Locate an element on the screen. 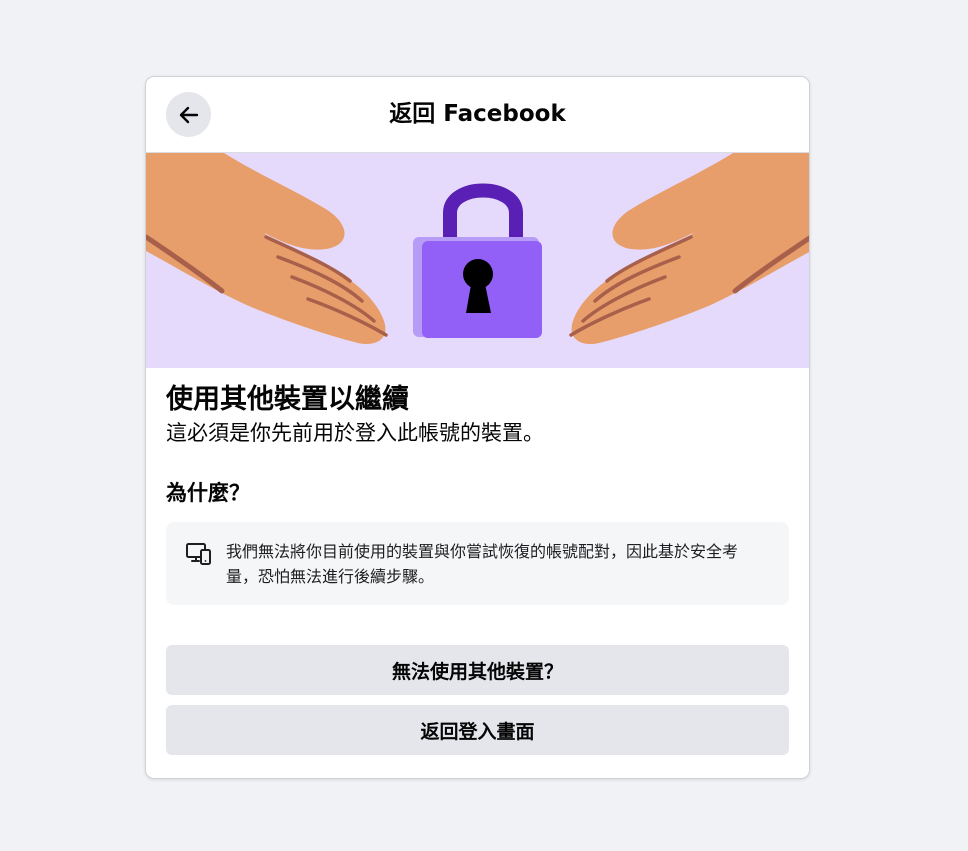 This screenshot has height=851, width=968. page-title: 使用其他裝置以繼續 is located at coordinates (287, 399).